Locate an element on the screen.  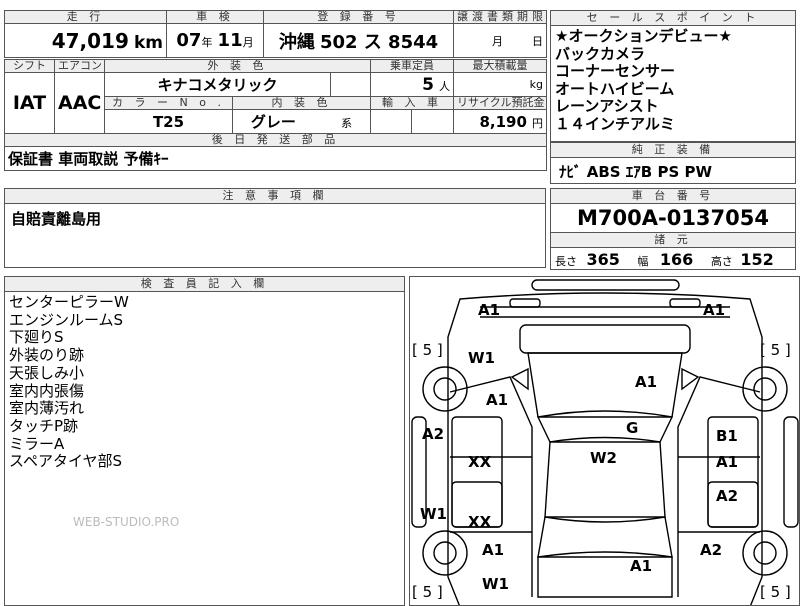
import-header: 輸 入 車 is located at coordinates (412, 103).